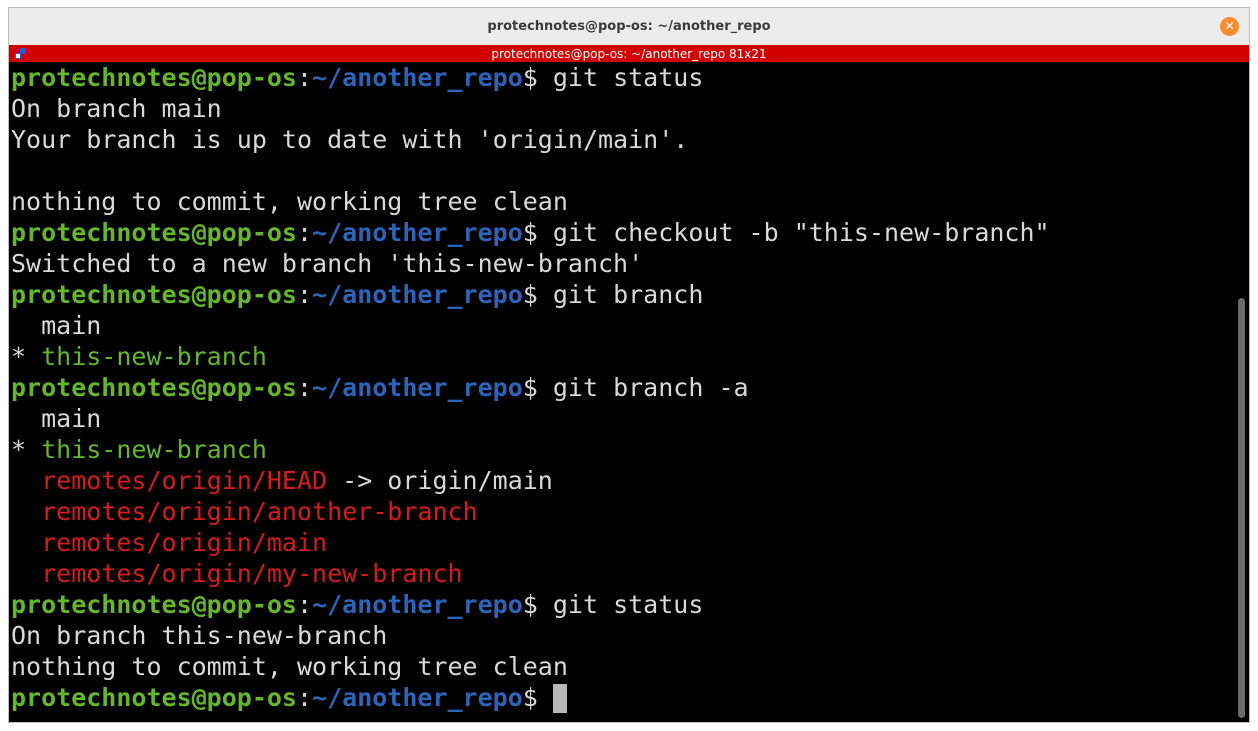 The width and height of the screenshot is (1258, 731). What do you see at coordinates (793, 232) in the screenshot?
I see `command-text: git checkout -b "this-new-branch"` at bounding box center [793, 232].